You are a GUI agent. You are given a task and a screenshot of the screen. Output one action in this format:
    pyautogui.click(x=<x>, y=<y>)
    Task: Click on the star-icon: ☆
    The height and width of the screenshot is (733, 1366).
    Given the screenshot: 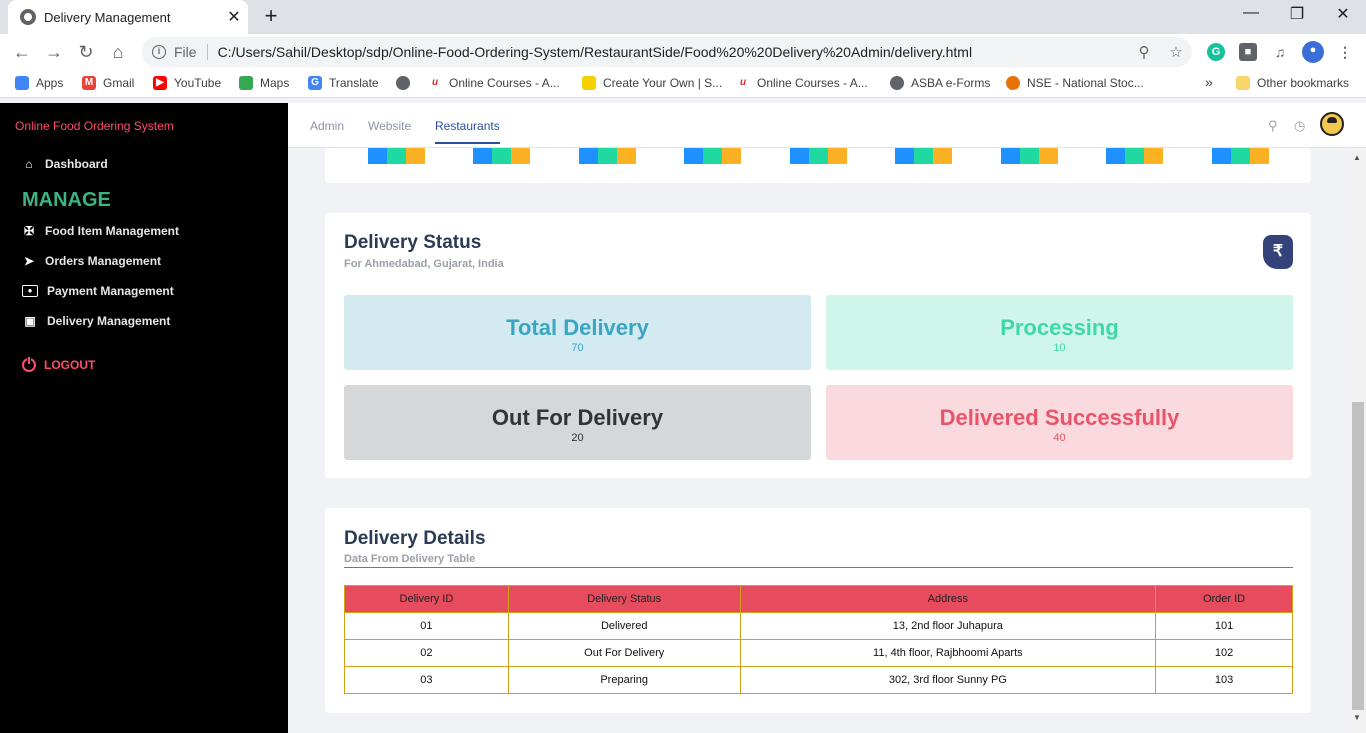 What is the action you would take?
    pyautogui.click(x=1176, y=52)
    